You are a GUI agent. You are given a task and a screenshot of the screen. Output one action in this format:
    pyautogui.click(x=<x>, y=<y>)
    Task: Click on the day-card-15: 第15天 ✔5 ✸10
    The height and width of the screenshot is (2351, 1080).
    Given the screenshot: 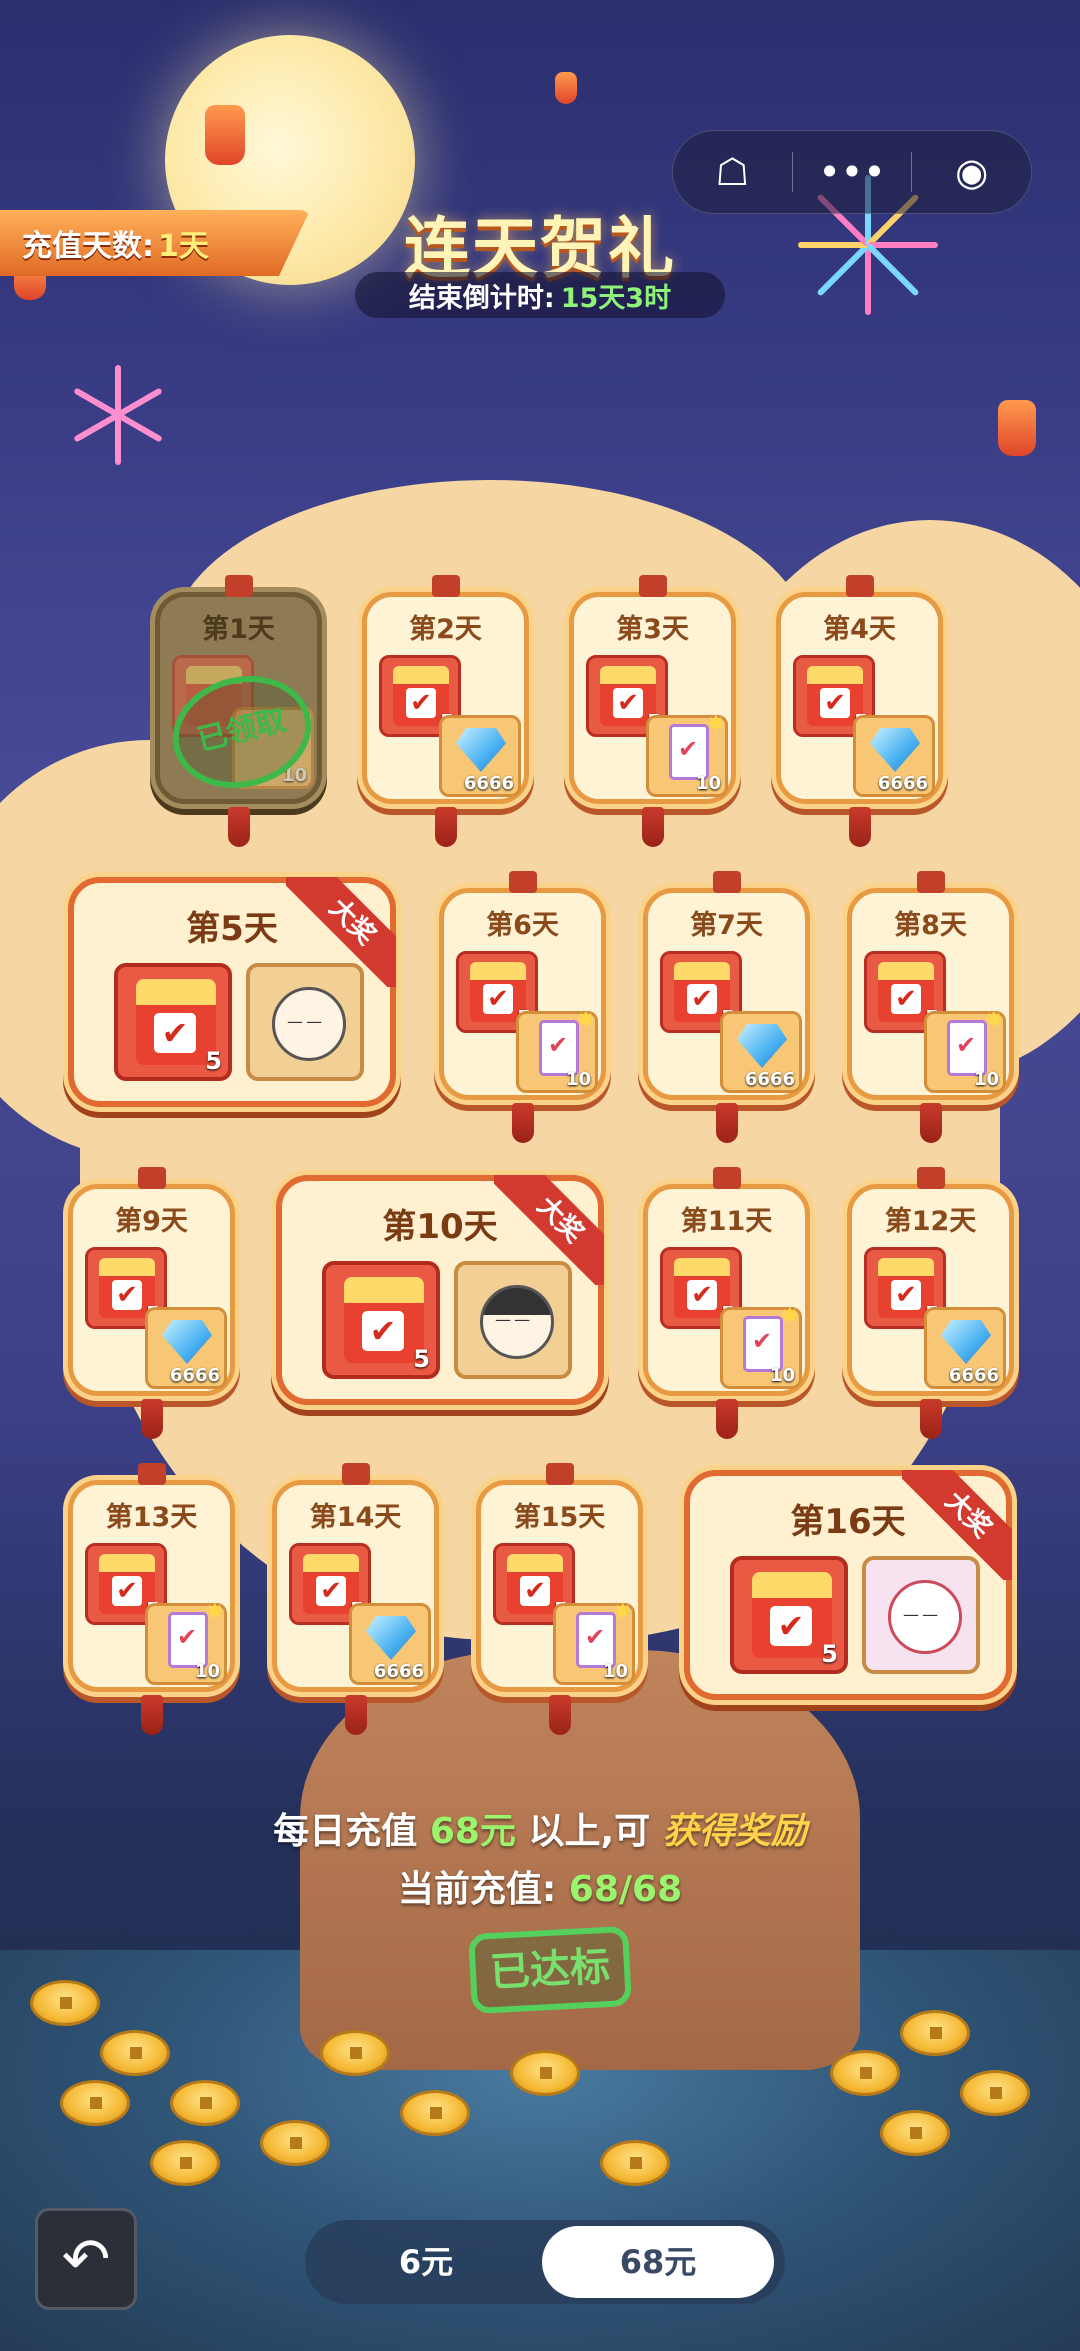 What is the action you would take?
    pyautogui.click(x=559, y=1599)
    